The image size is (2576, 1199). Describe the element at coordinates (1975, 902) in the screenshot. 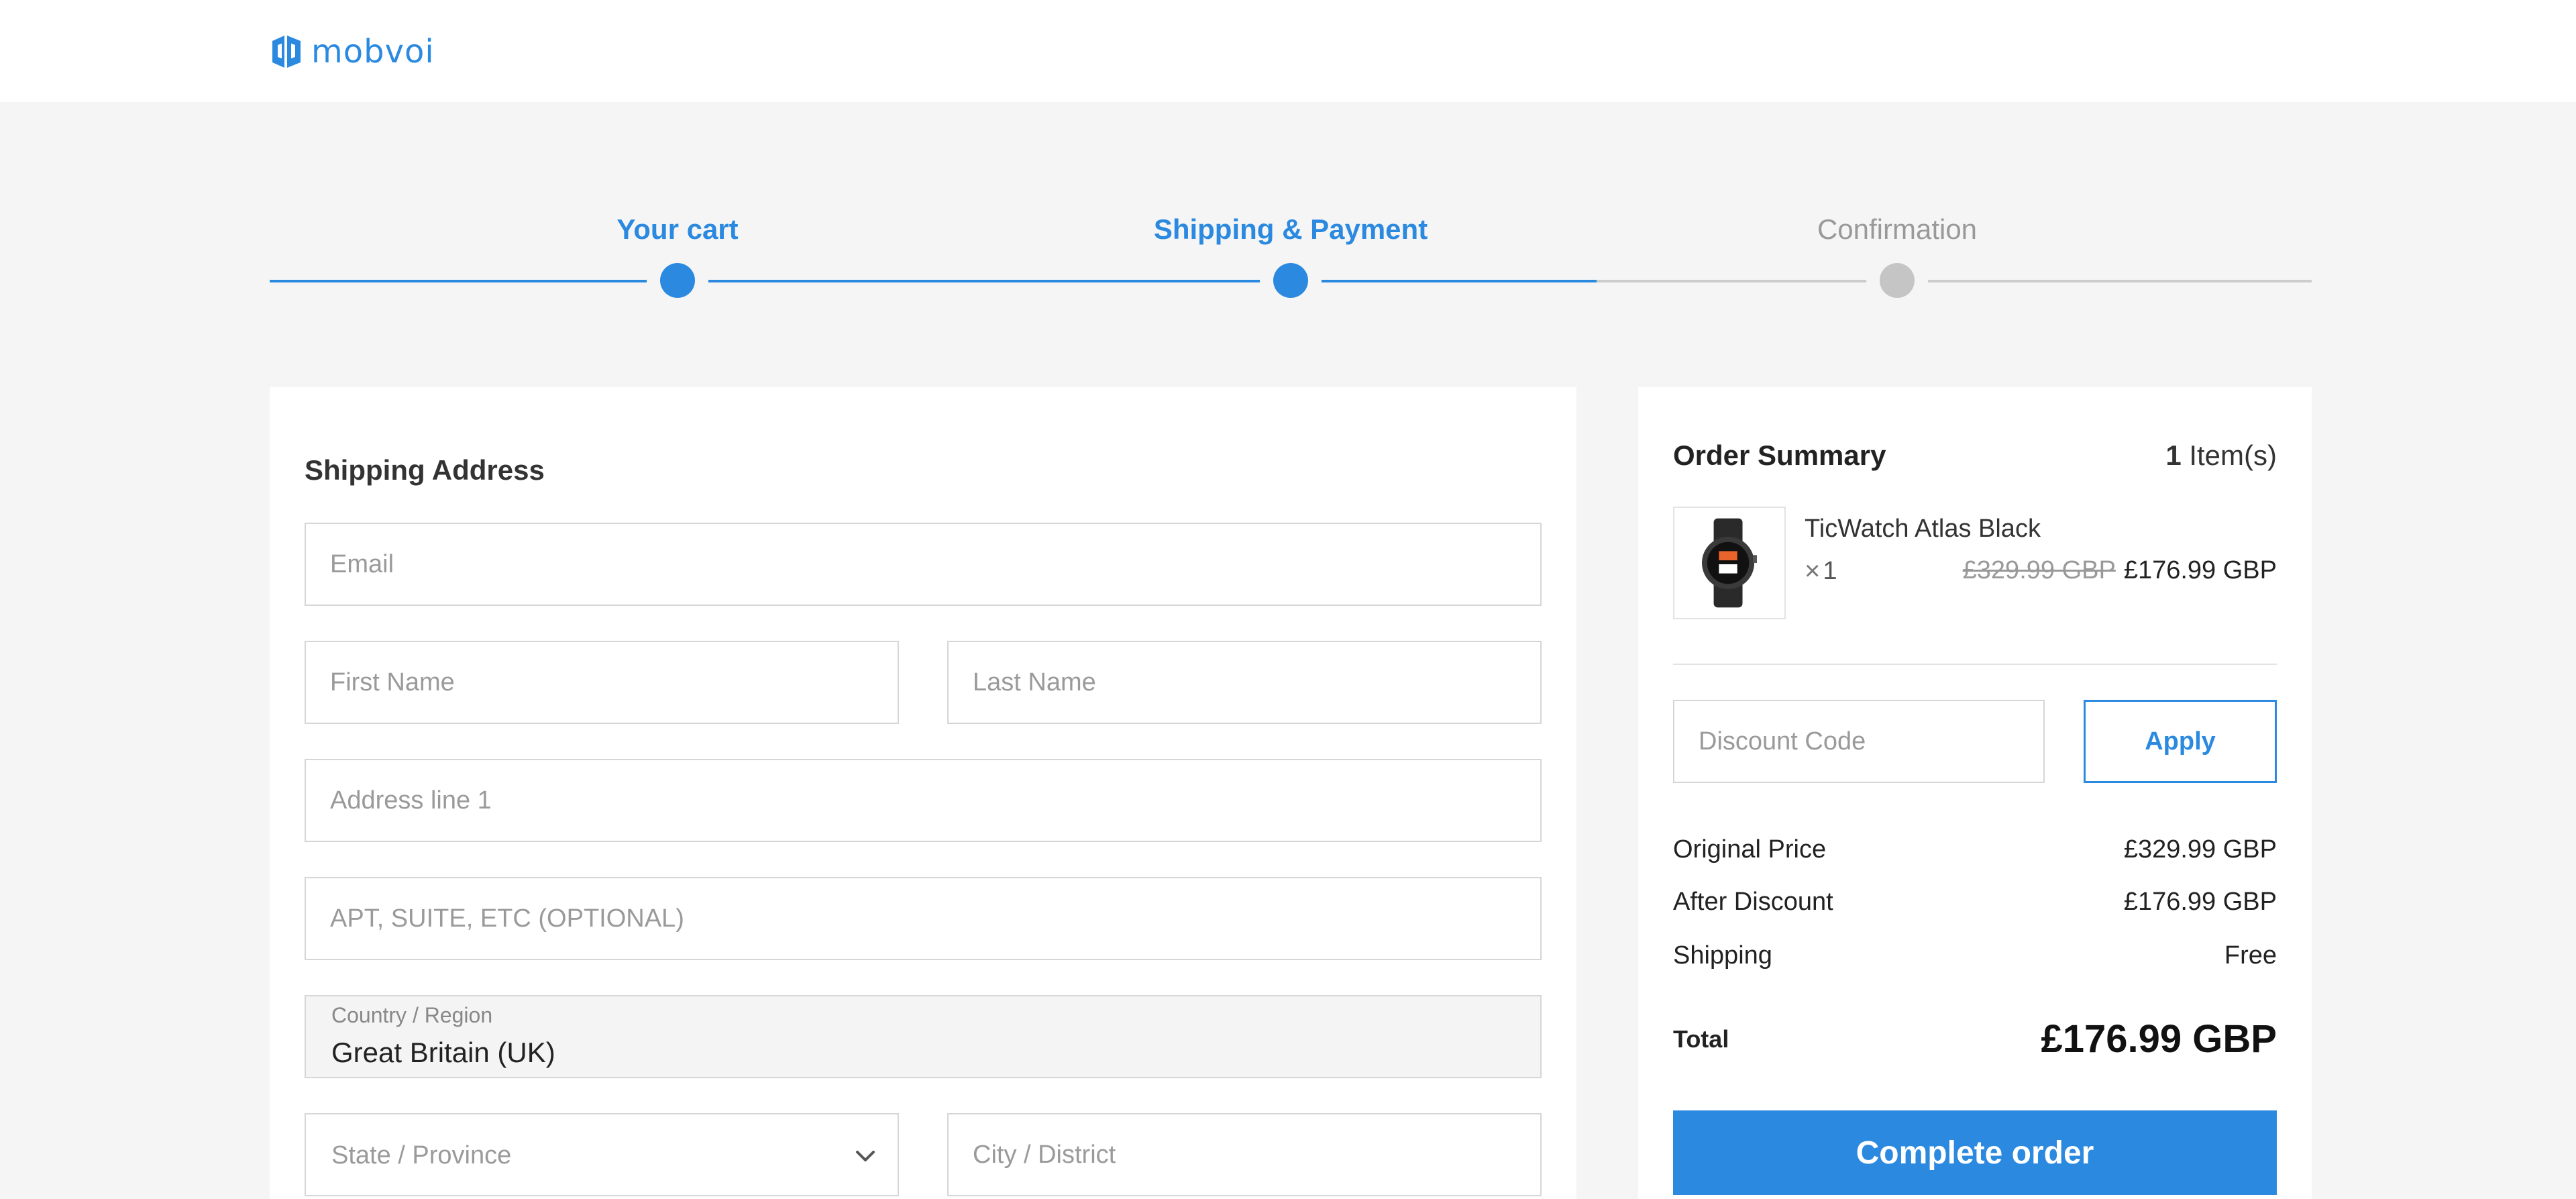

I see `after-discount-row: After Discount £176.99 GBP` at that location.